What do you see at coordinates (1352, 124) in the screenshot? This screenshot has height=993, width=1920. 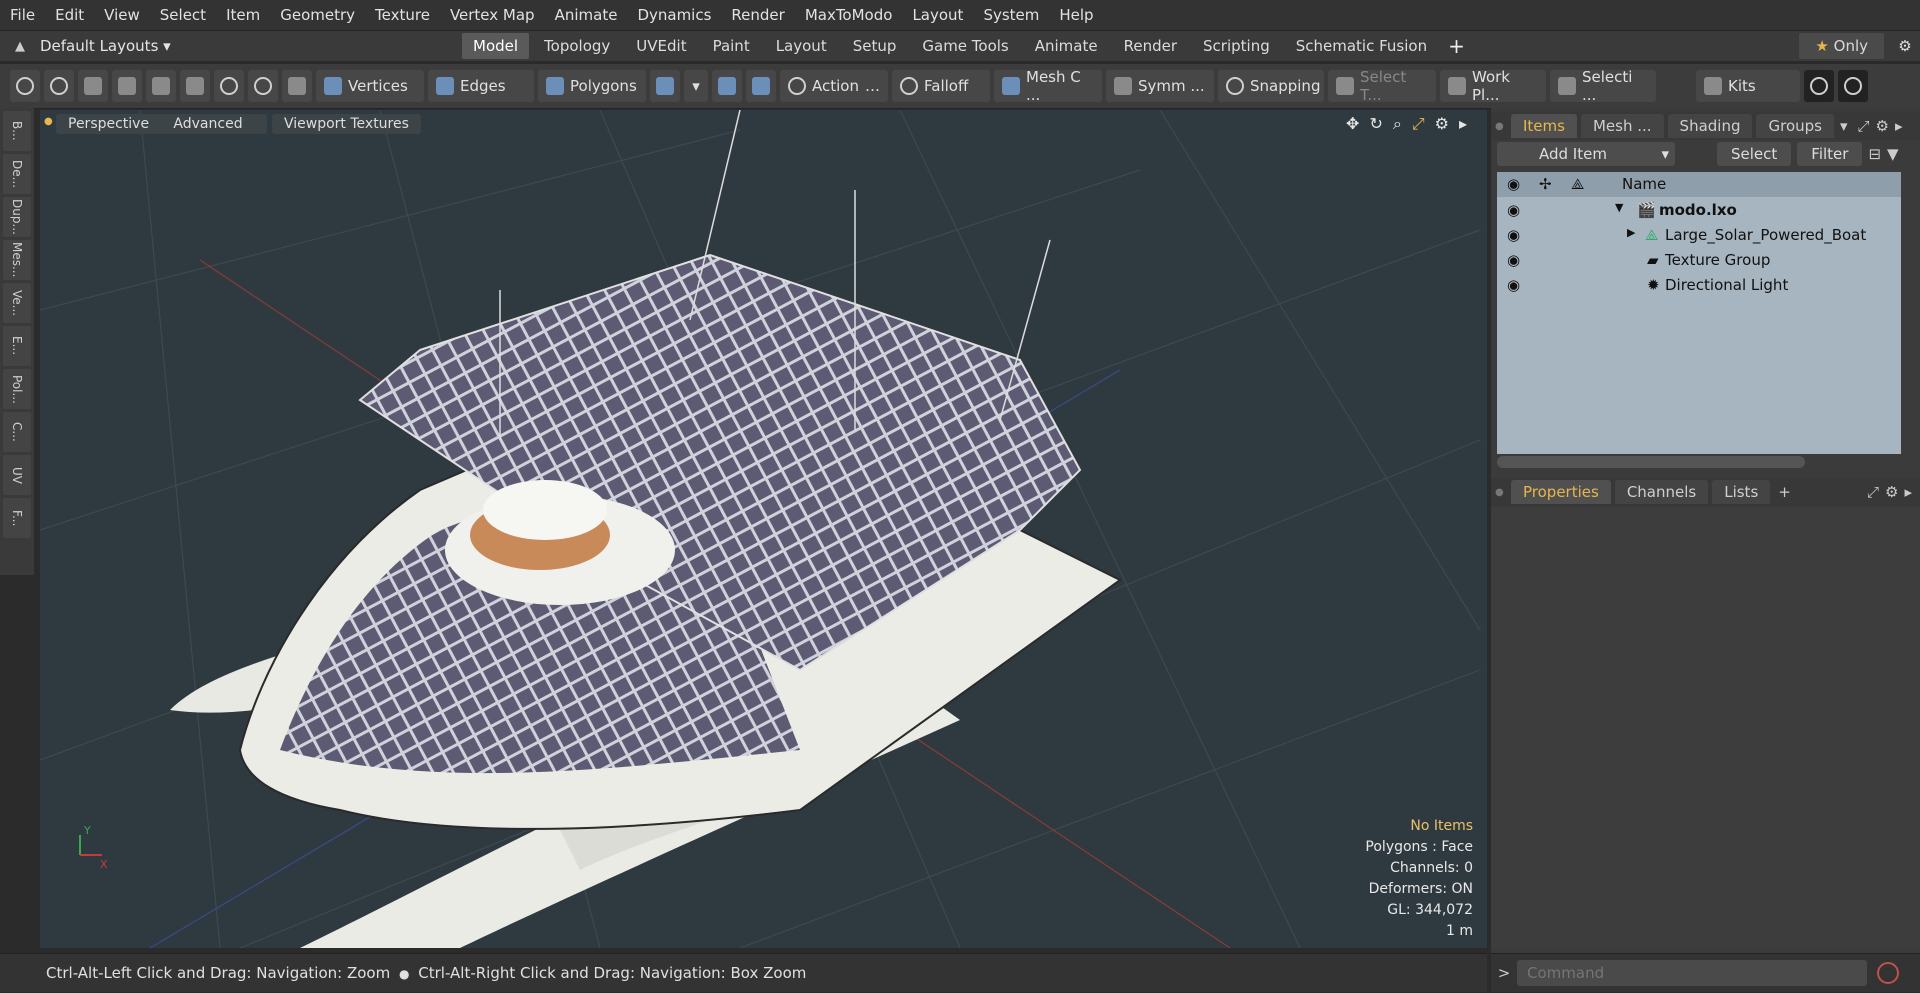 I see `pan-icon: ✥` at bounding box center [1352, 124].